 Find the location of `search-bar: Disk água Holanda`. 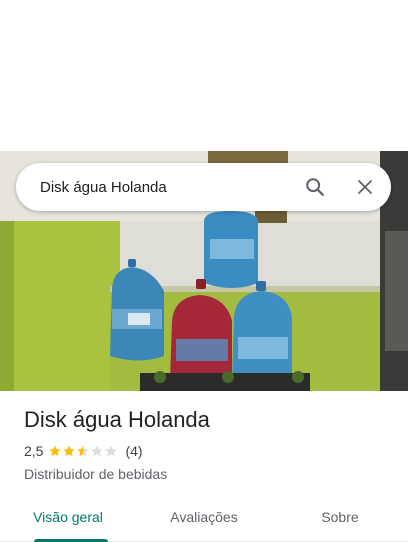

search-bar: Disk água Holanda is located at coordinates (203, 187).